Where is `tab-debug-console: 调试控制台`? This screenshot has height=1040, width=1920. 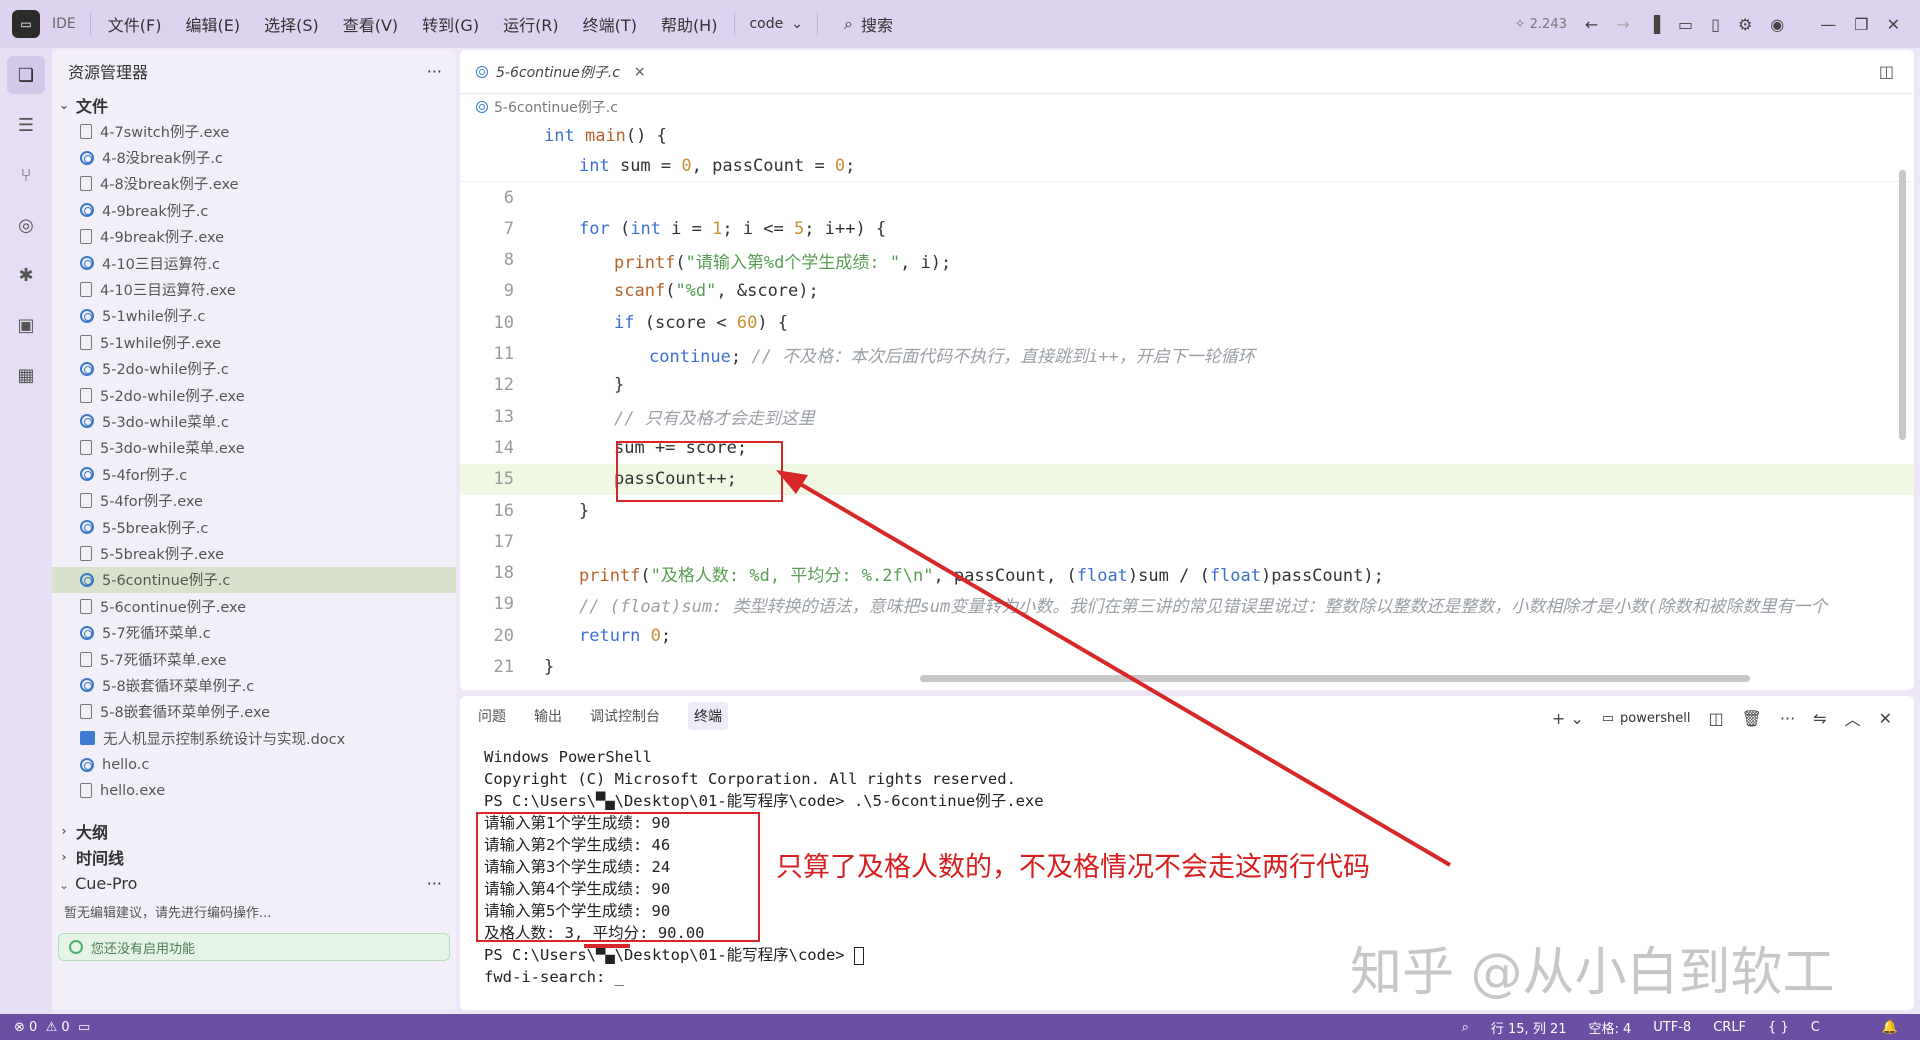
tab-debug-console: 调试控制台 is located at coordinates (625, 716).